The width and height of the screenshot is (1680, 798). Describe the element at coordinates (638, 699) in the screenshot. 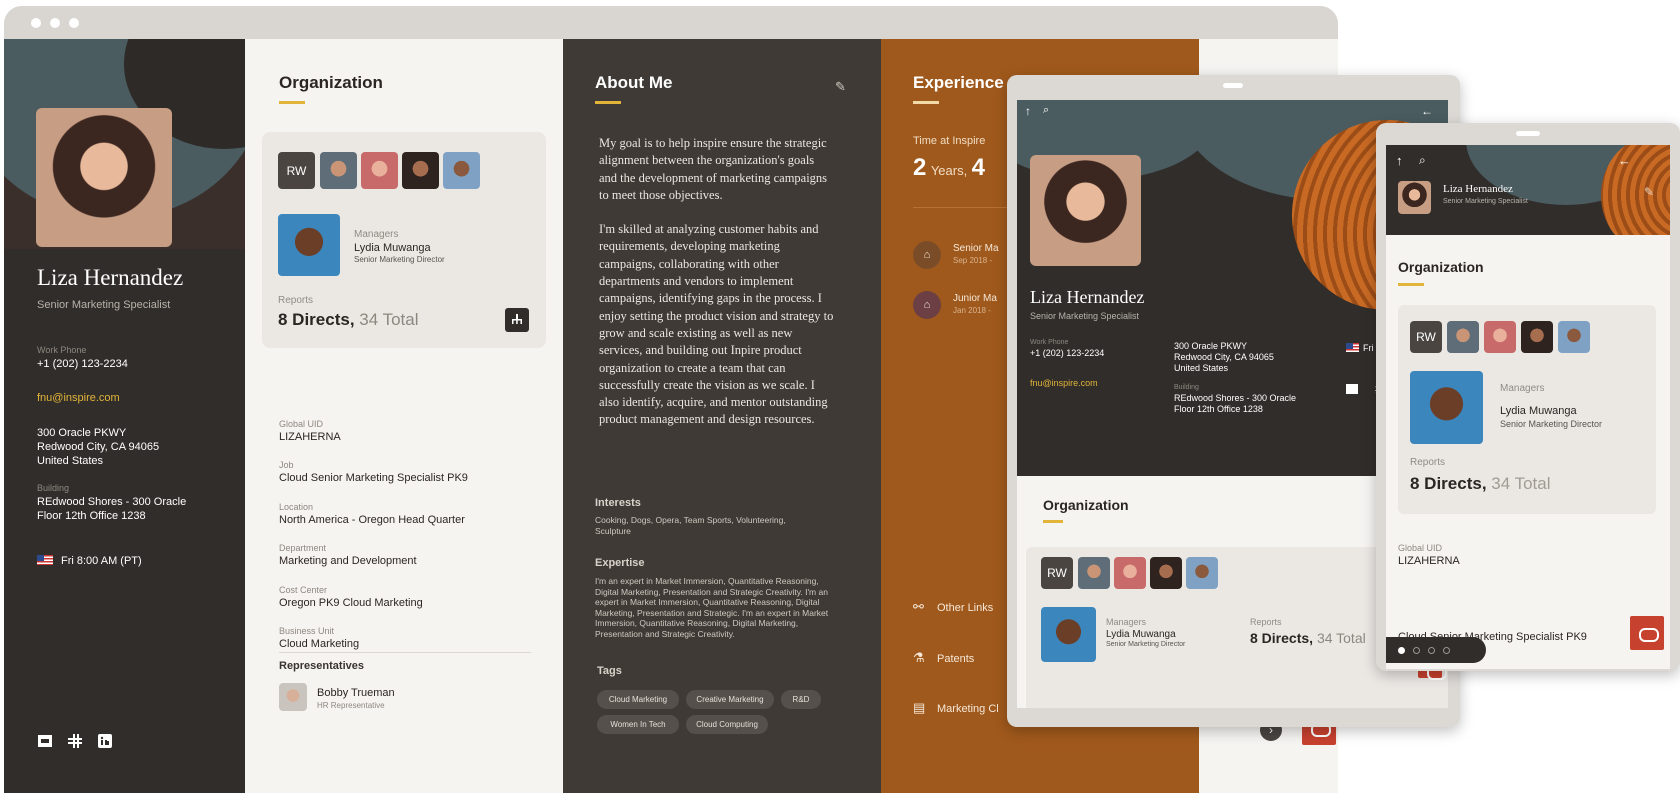

I see `tag-chip: Cloud Marketing` at that location.